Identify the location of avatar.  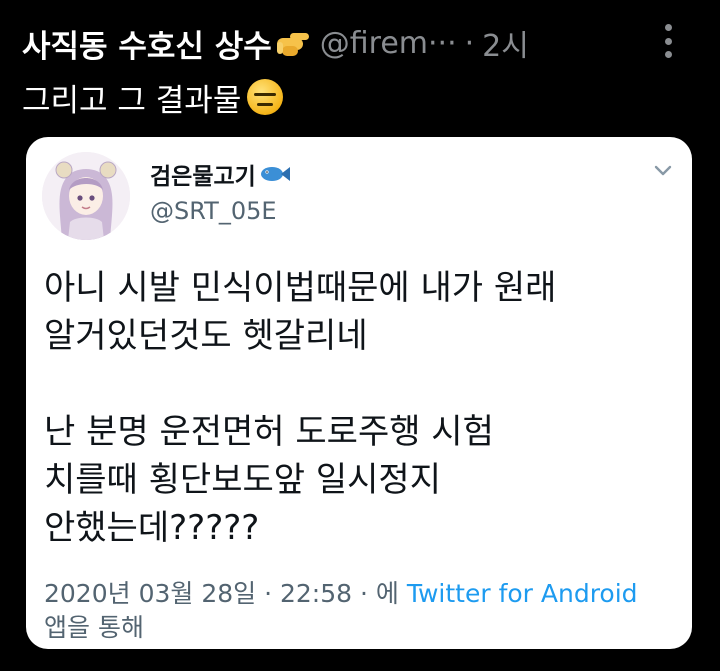
(86, 196).